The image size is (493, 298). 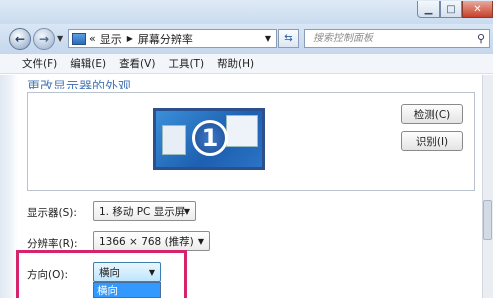 What do you see at coordinates (481, 38) in the screenshot?
I see `search-icon: ⚲` at bounding box center [481, 38].